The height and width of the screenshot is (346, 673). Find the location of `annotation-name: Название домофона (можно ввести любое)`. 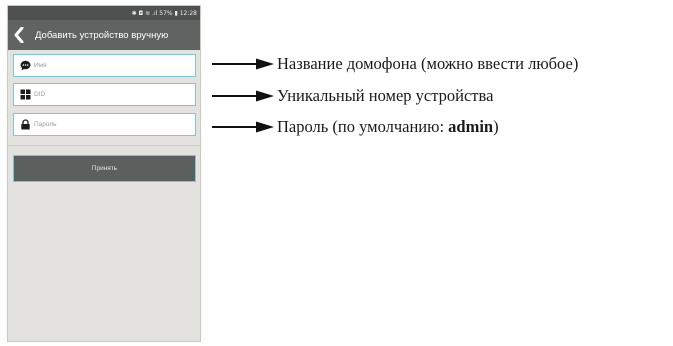

annotation-name: Название домофона (можно ввести любое) is located at coordinates (395, 64).